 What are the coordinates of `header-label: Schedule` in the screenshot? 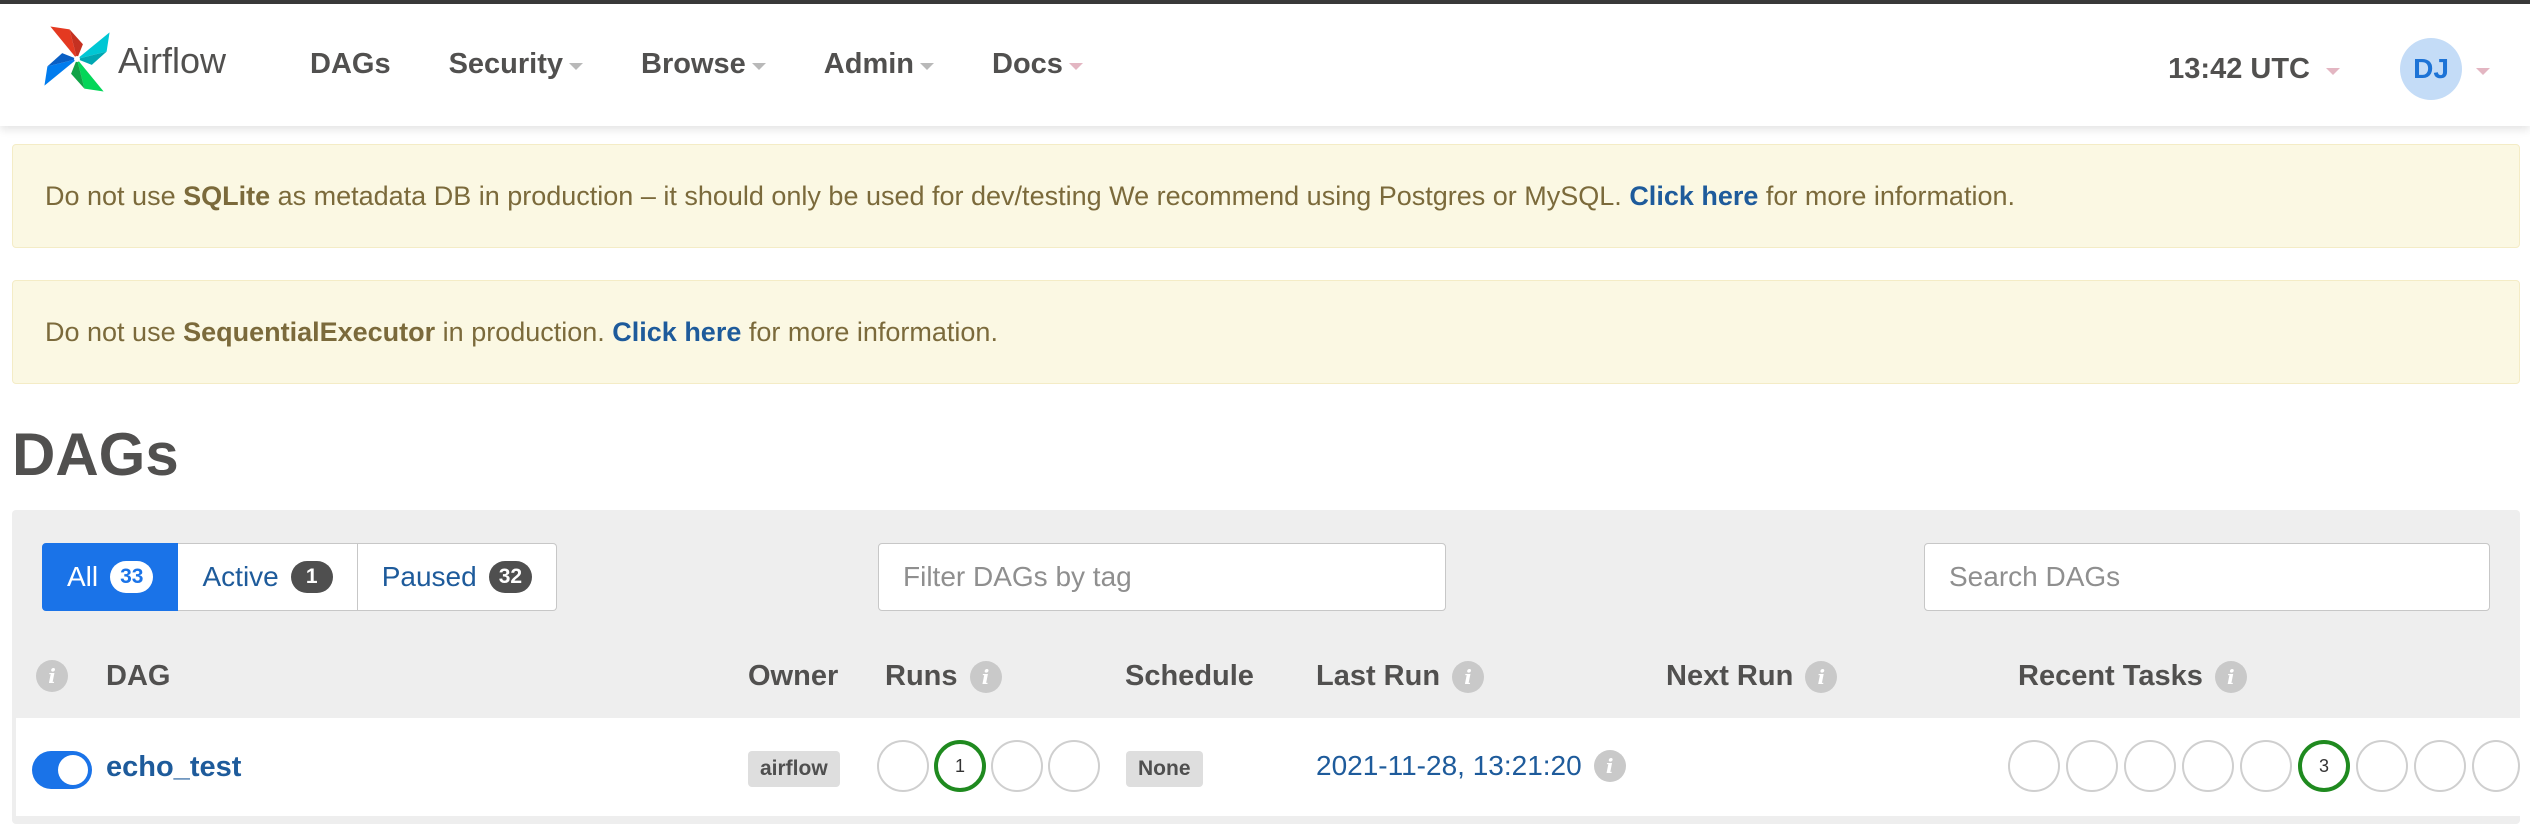 It's located at (1189, 676).